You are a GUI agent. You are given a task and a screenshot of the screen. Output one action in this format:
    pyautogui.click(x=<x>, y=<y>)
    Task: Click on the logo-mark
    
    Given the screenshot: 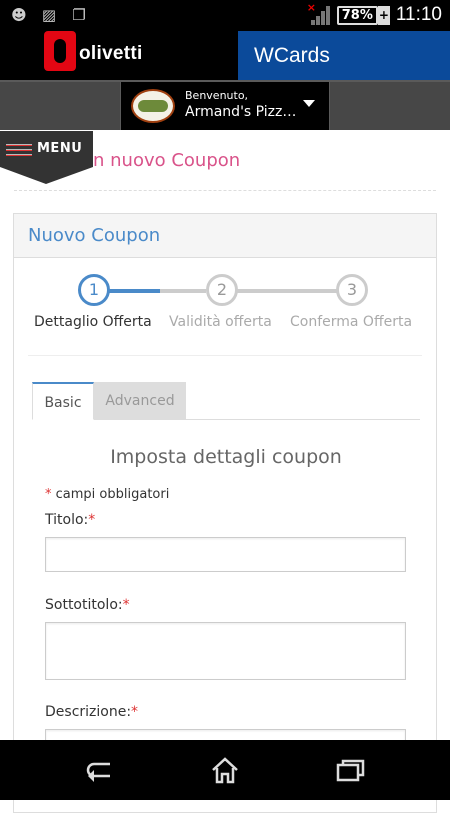 What is the action you would take?
    pyautogui.click(x=60, y=51)
    